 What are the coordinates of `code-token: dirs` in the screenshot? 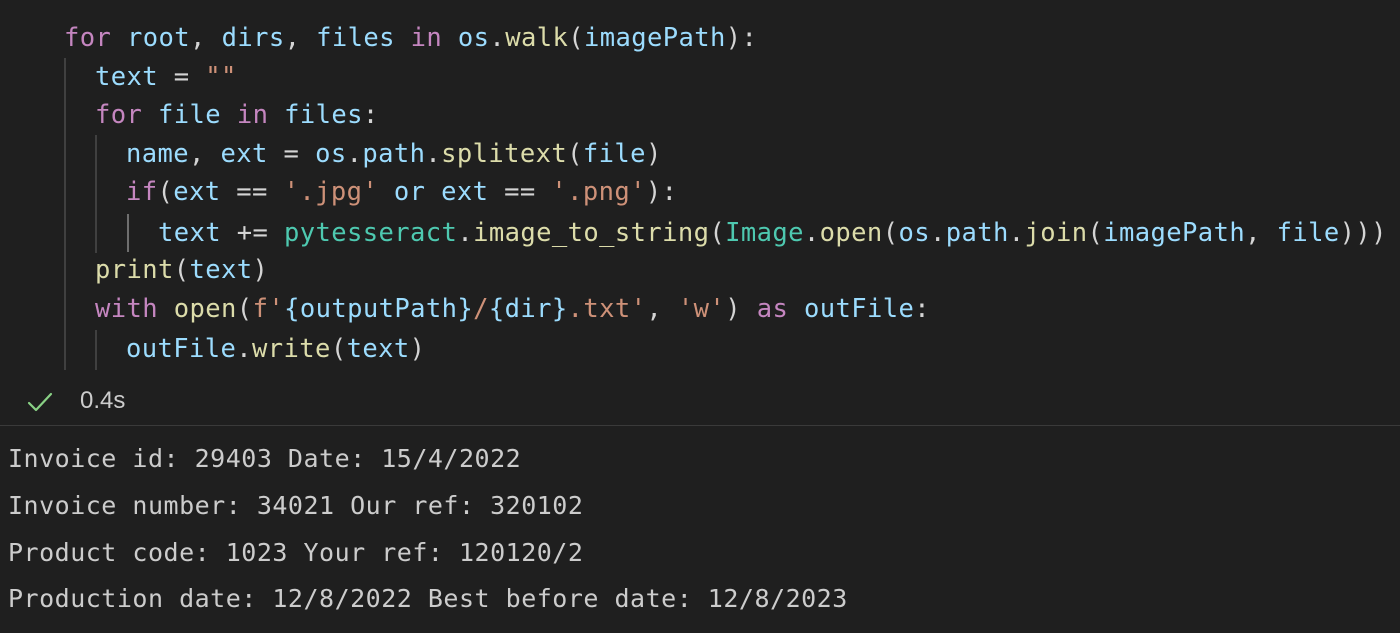 It's located at (253, 38).